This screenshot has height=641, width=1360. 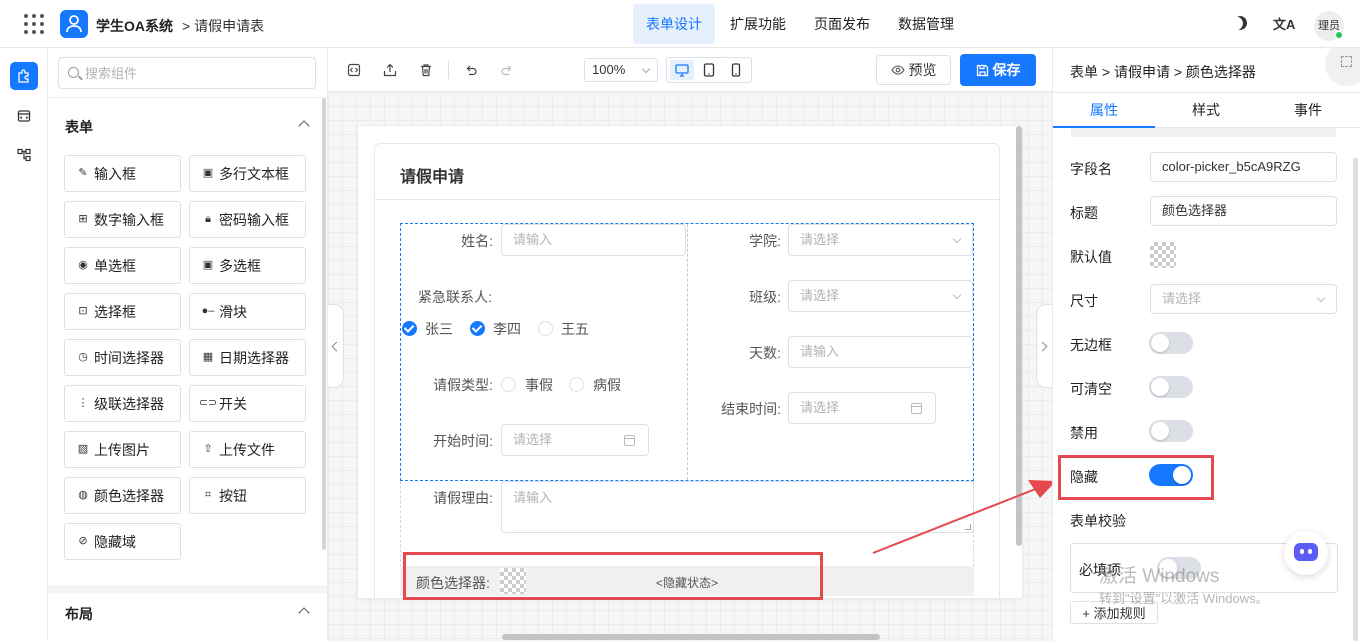 I want to click on label-disabled: 禁用, so click(x=1084, y=433).